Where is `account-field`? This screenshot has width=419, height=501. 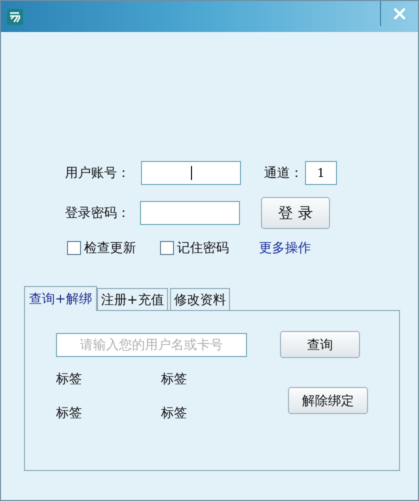 account-field is located at coordinates (191, 173).